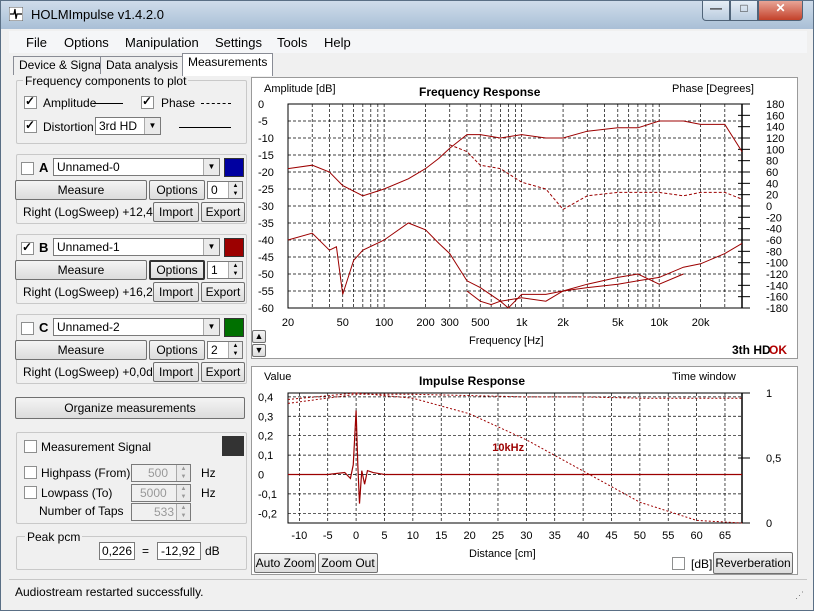 The image size is (814, 611). I want to click on measurement-c-export-button: Export, so click(223, 372).